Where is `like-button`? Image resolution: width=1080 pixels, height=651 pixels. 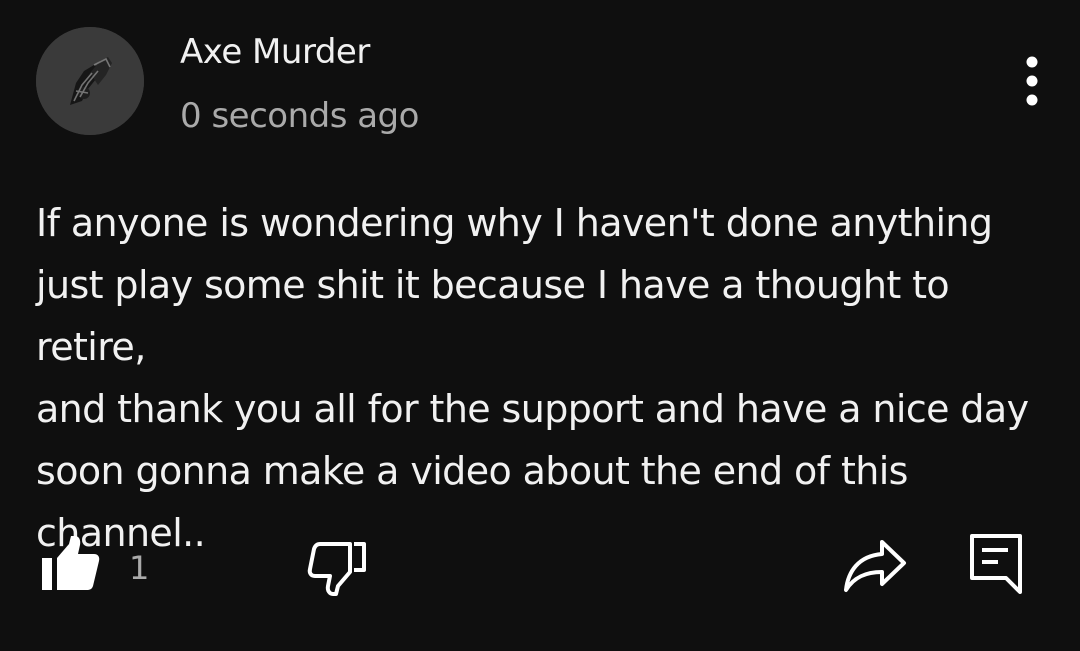 like-button is located at coordinates (71, 564).